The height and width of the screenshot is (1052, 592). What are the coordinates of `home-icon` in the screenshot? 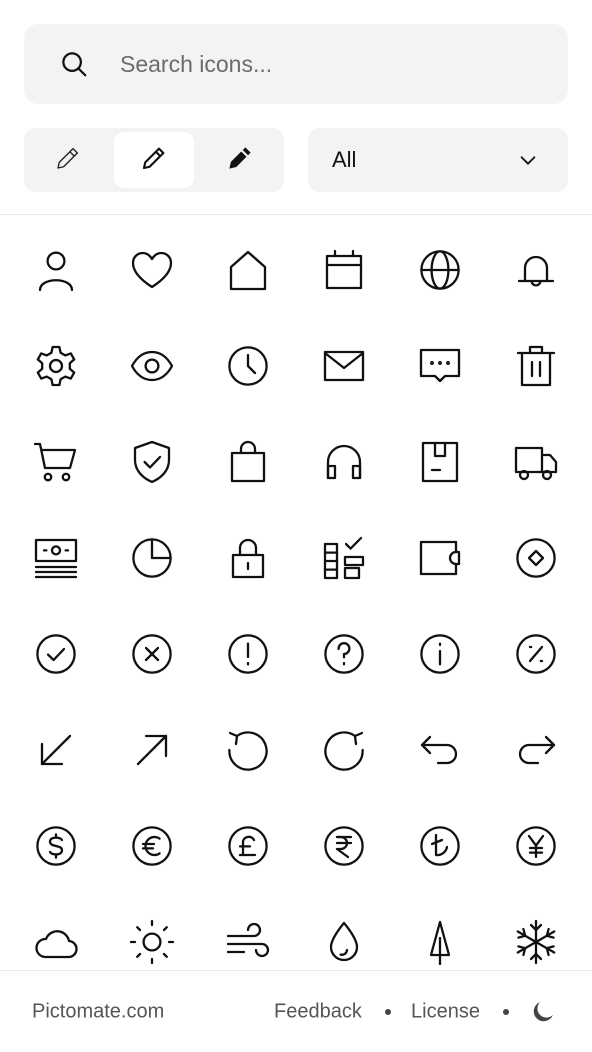 It's located at (248, 272).